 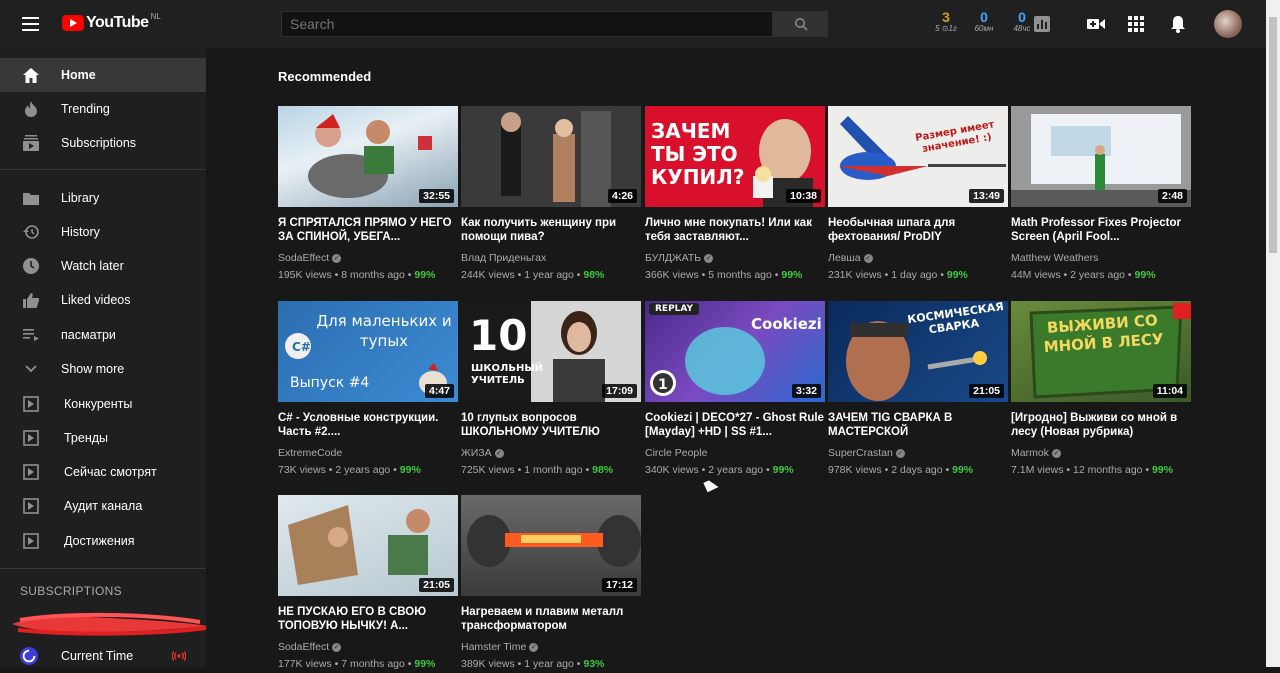 What do you see at coordinates (1178, 24) in the screenshot?
I see `notifications-bell-icon` at bounding box center [1178, 24].